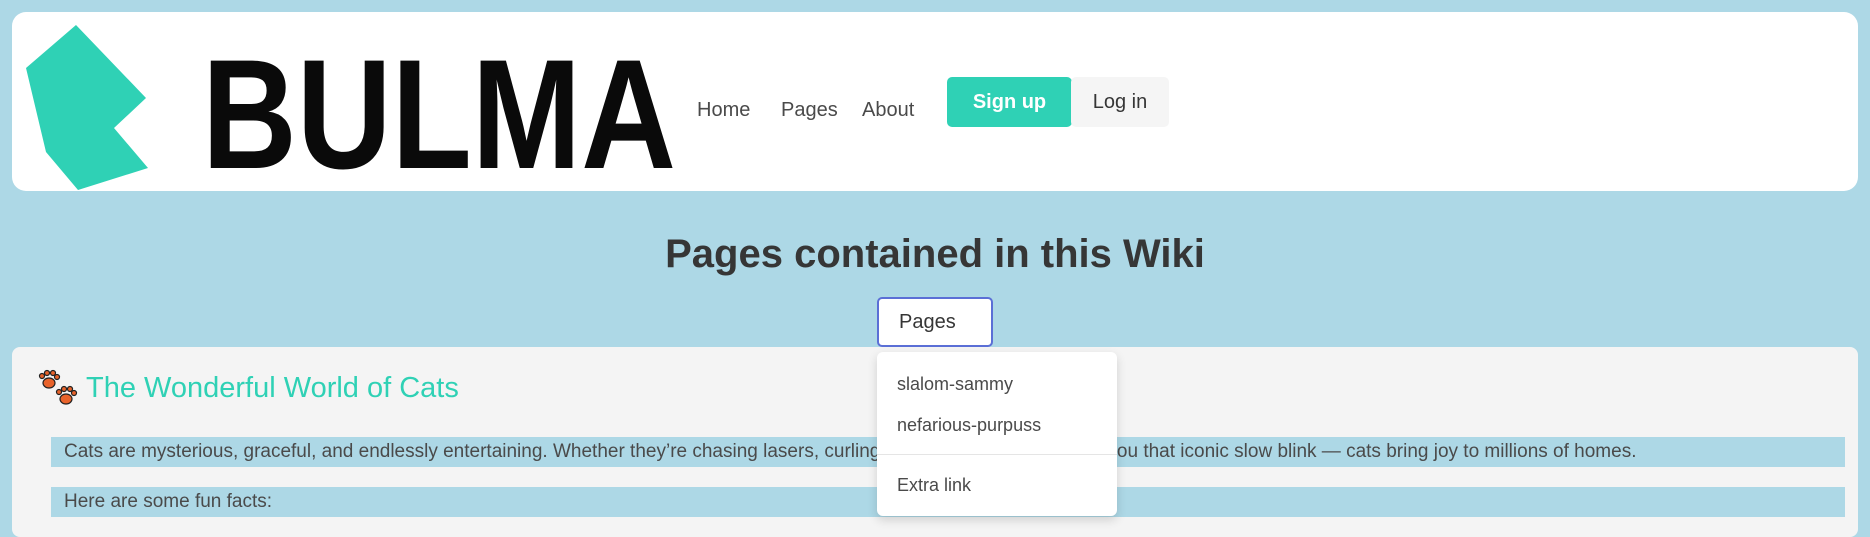 Image resolution: width=1870 pixels, height=537 pixels. Describe the element at coordinates (87, 107) in the screenshot. I see `bulma-logo-mark` at that location.